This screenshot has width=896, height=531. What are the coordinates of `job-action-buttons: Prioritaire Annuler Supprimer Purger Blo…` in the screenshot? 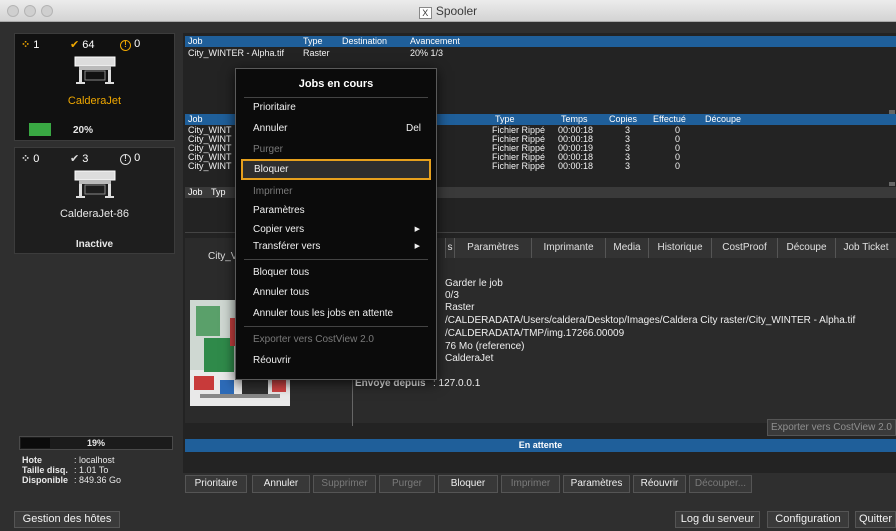 It's located at (540, 484).